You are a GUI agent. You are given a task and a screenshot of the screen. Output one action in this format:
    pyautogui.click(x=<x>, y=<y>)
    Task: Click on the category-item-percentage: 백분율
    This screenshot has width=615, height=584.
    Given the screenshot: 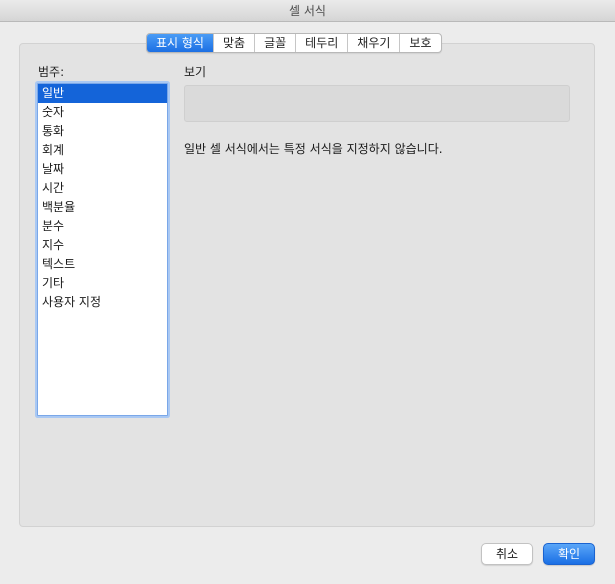 What is the action you would take?
    pyautogui.click(x=102, y=207)
    